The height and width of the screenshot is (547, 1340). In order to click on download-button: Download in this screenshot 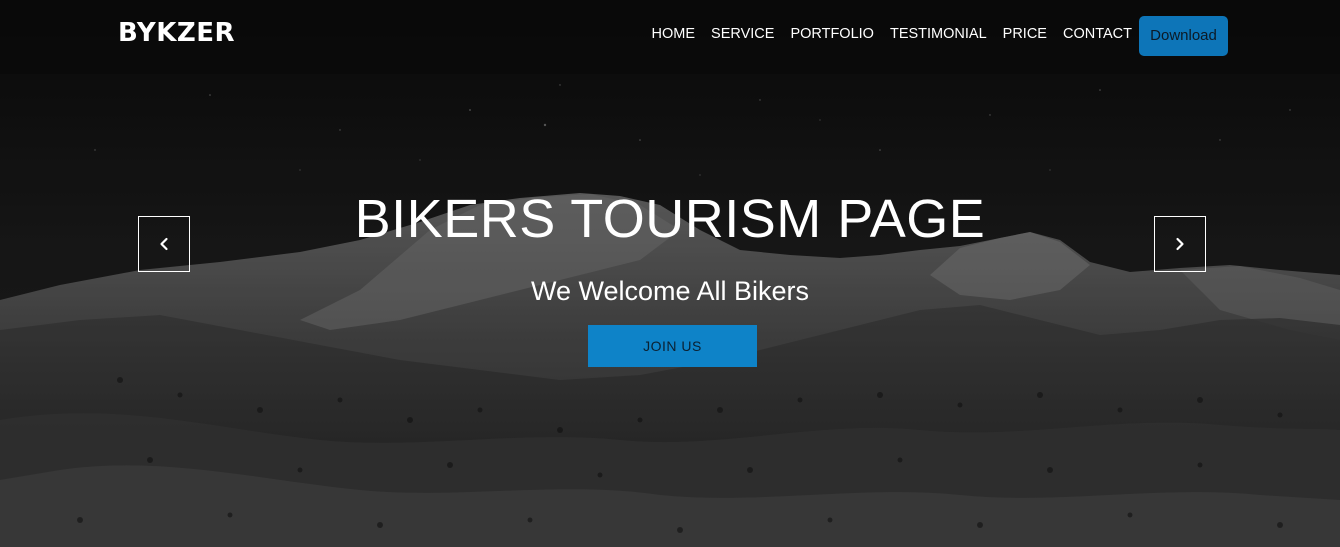, I will do `click(1183, 36)`.